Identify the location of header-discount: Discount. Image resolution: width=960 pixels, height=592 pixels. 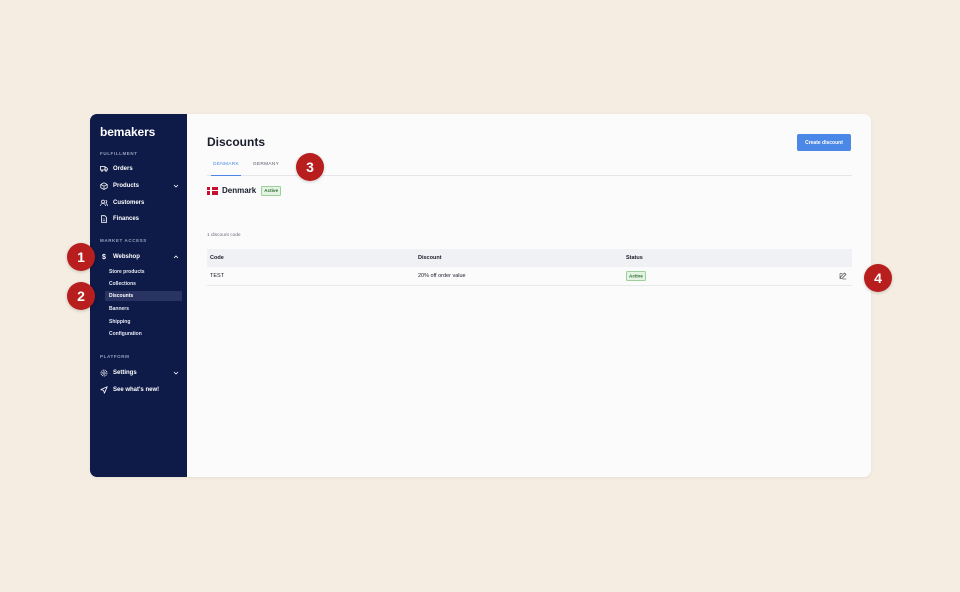
(430, 258).